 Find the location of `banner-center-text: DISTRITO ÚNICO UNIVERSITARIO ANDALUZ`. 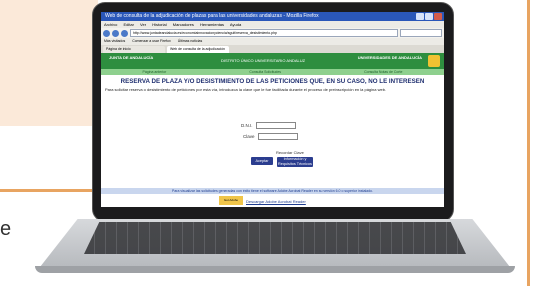

banner-center-text: DISTRITO ÚNICO UNIVERSITARIO ANDALUZ is located at coordinates (263, 60).